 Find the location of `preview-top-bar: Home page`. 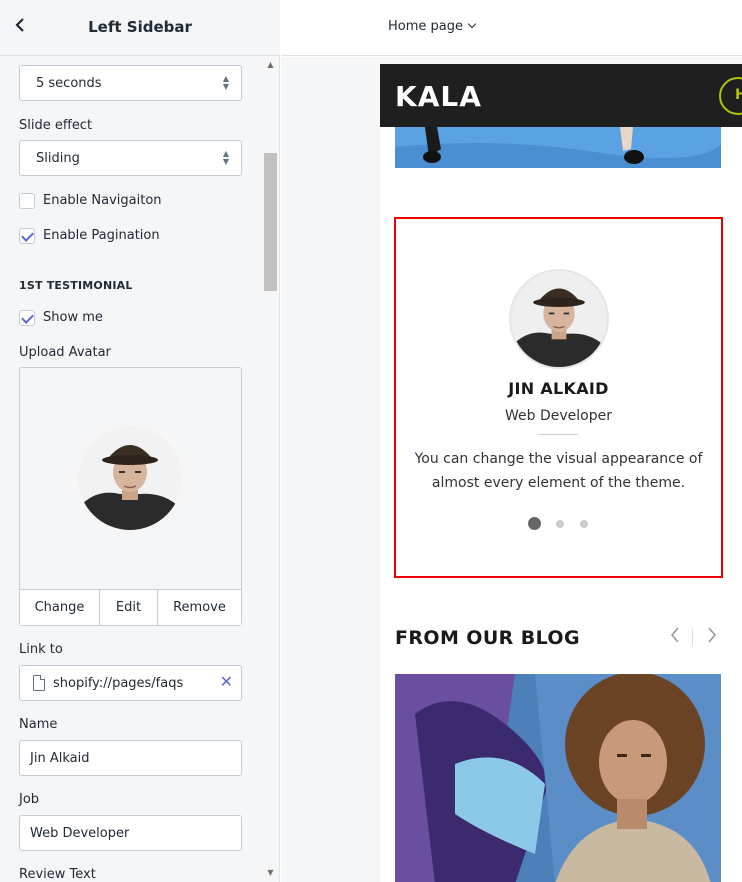

preview-top-bar: Home page is located at coordinates (511, 28).